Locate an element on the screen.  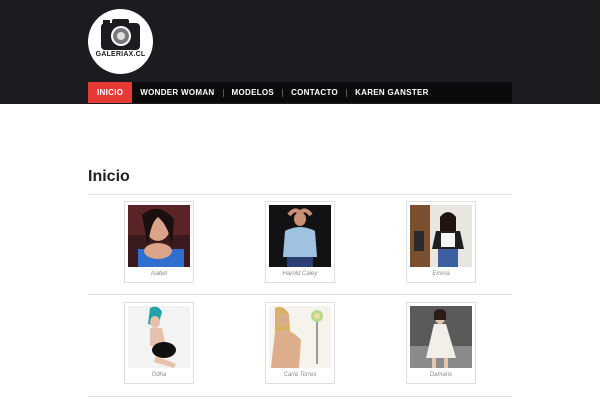
gallery-item: Isabel is located at coordinates (159, 242).